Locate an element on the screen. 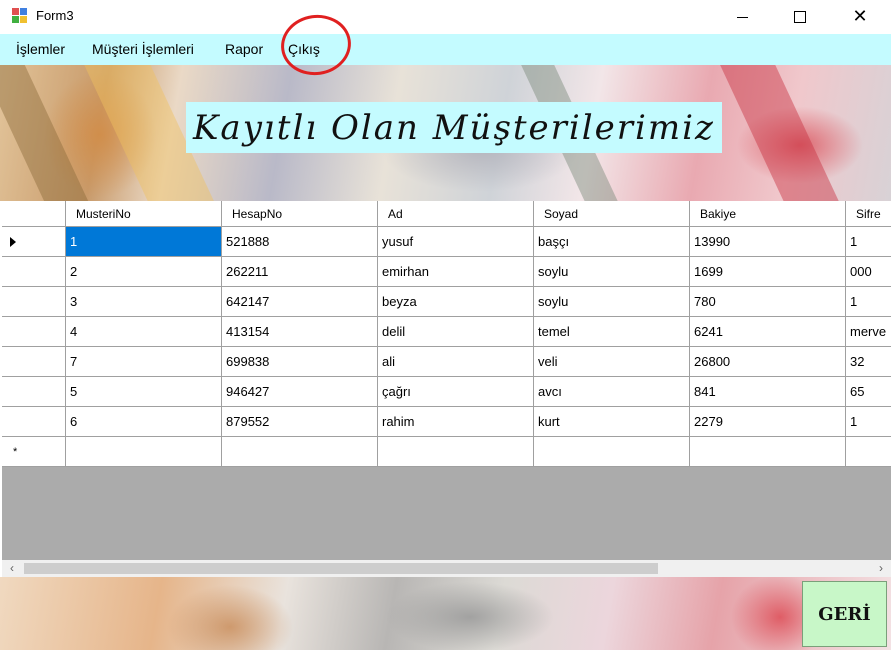 Image resolution: width=891 pixels, height=650 pixels. table-cell: rahim is located at coordinates (456, 422).